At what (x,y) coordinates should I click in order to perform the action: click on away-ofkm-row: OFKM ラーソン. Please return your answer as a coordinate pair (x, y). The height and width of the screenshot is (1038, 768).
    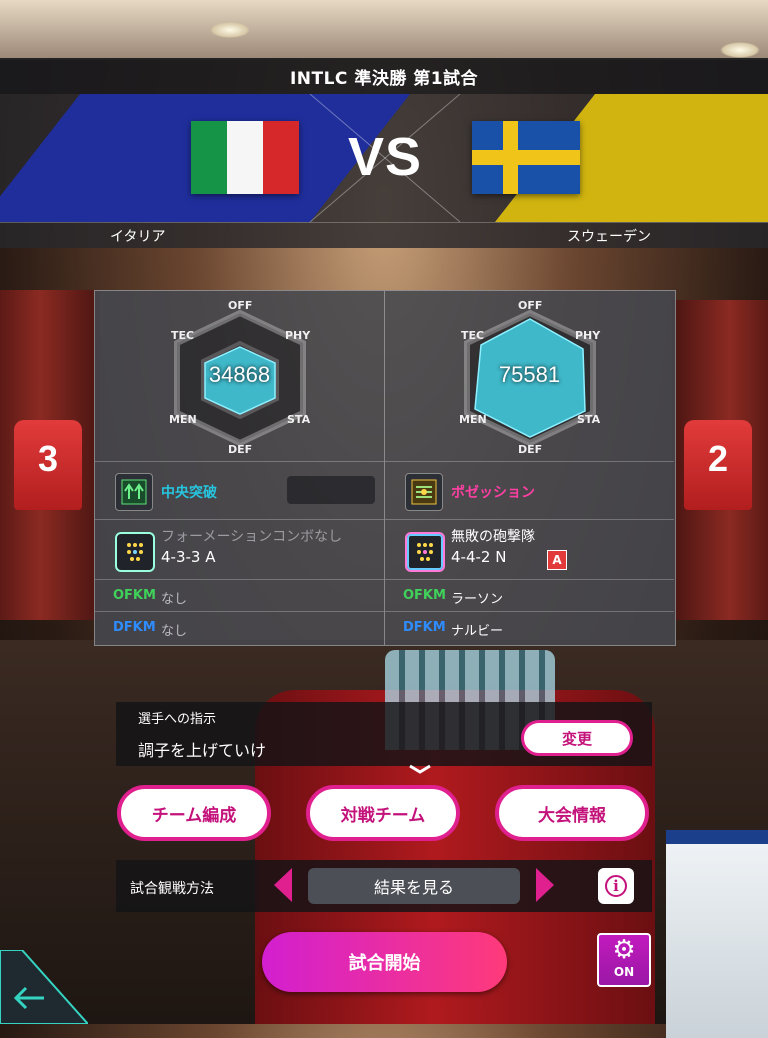
    Looking at the image, I should click on (529, 595).